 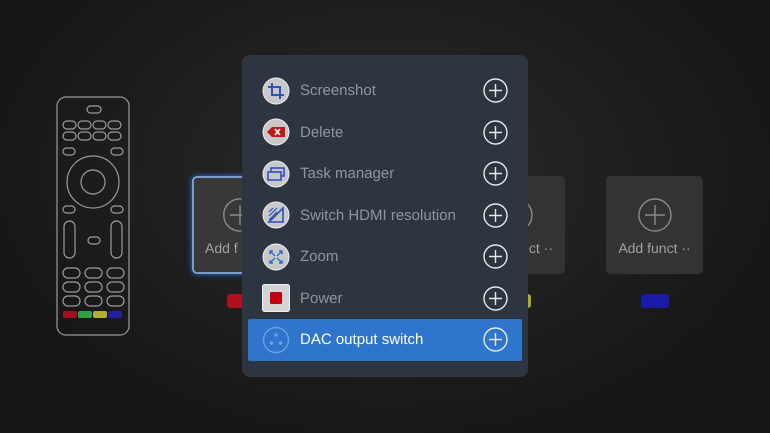 What do you see at coordinates (540, 248) in the screenshot?
I see `card-label: ct ··` at bounding box center [540, 248].